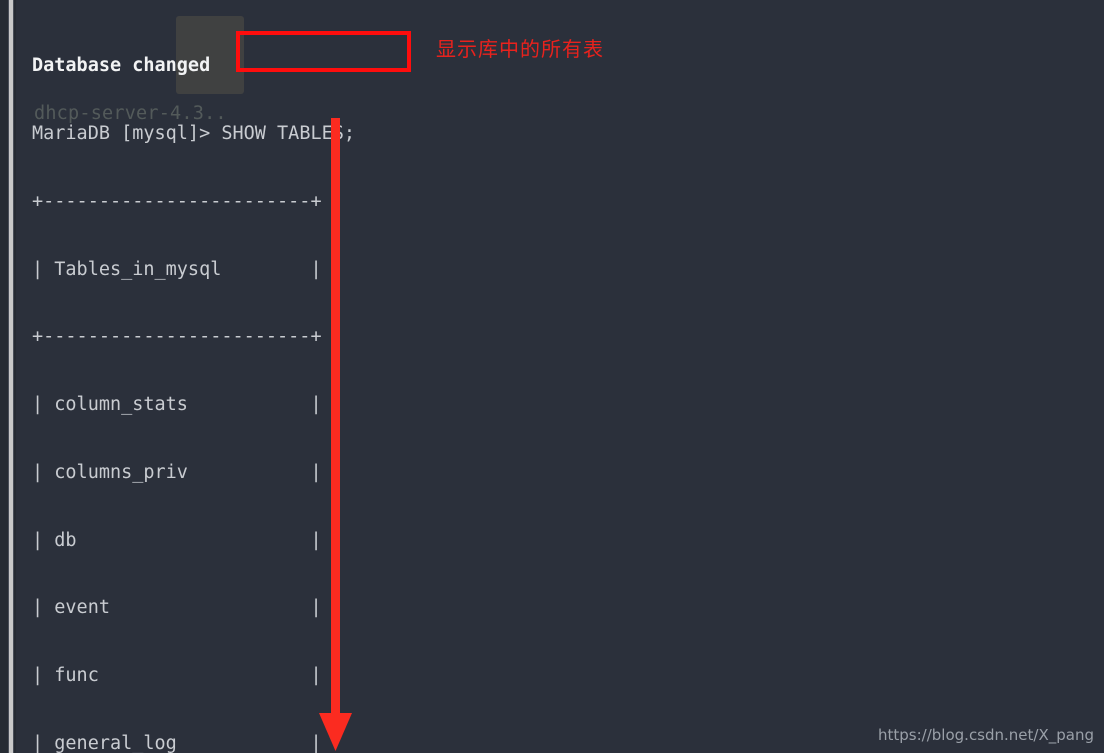 The image size is (1104, 753). What do you see at coordinates (568, 134) in the screenshot?
I see `prompt-line: MariaDB [mysql]> SHOW TABLES;` at bounding box center [568, 134].